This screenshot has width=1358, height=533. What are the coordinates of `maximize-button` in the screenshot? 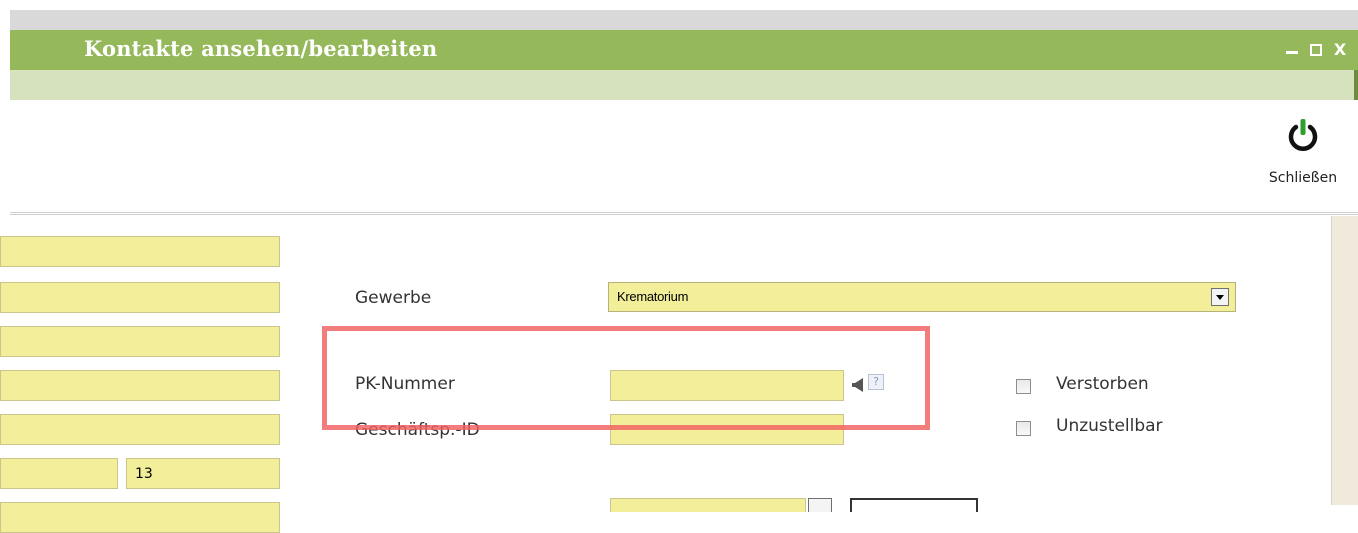 It's located at (1316, 50).